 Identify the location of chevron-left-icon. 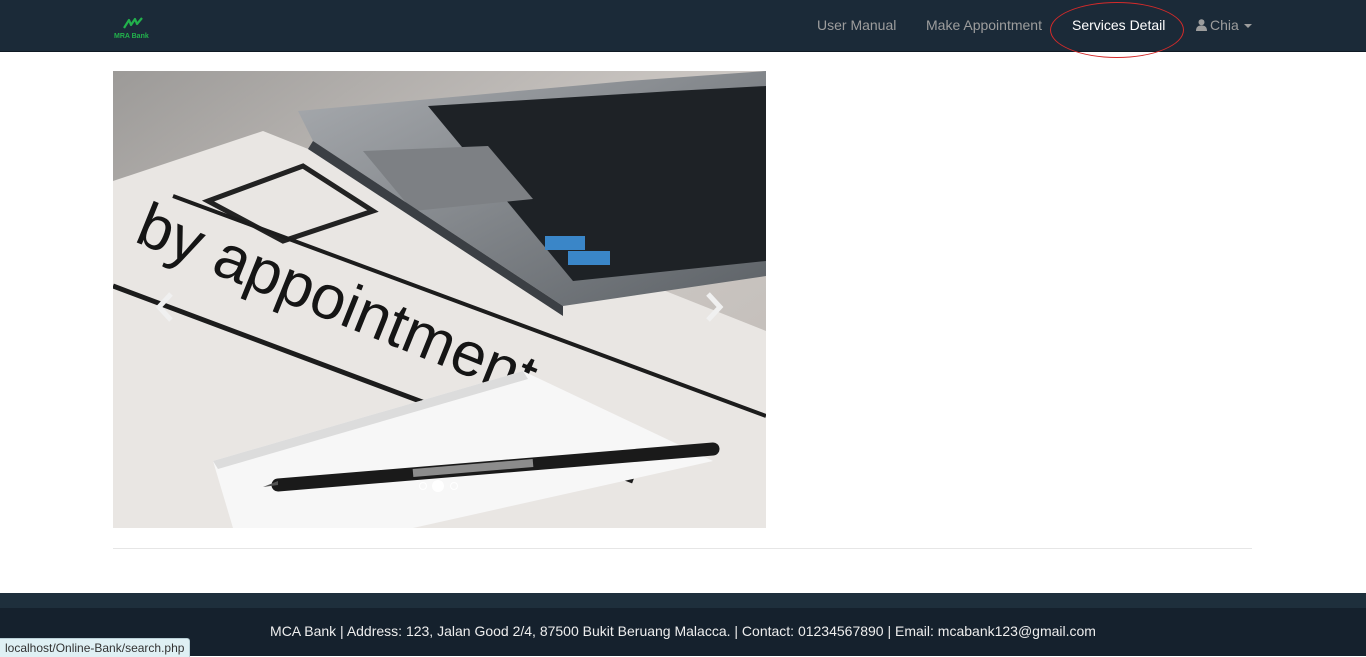
(164, 307).